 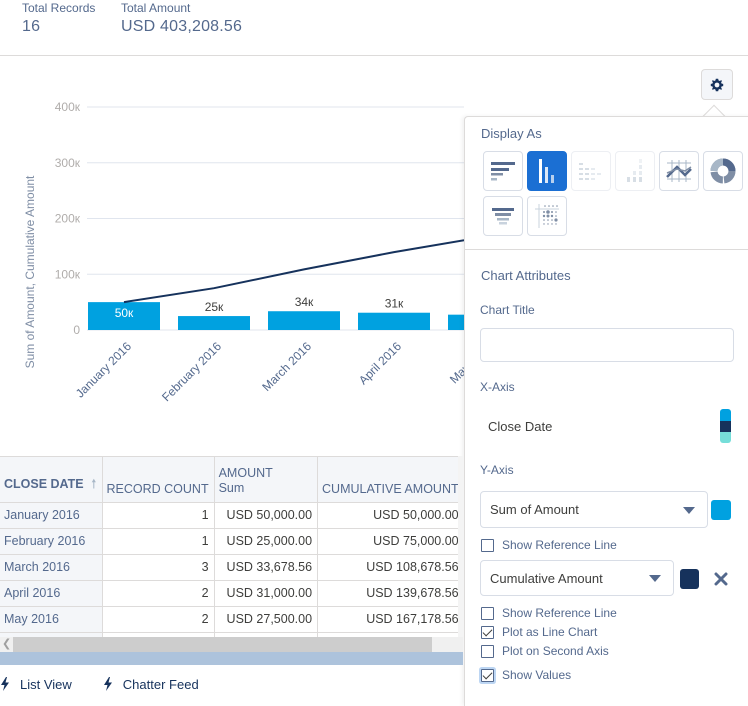 What do you see at coordinates (689, 579) in the screenshot?
I see `y-axis-measure-2-color` at bounding box center [689, 579].